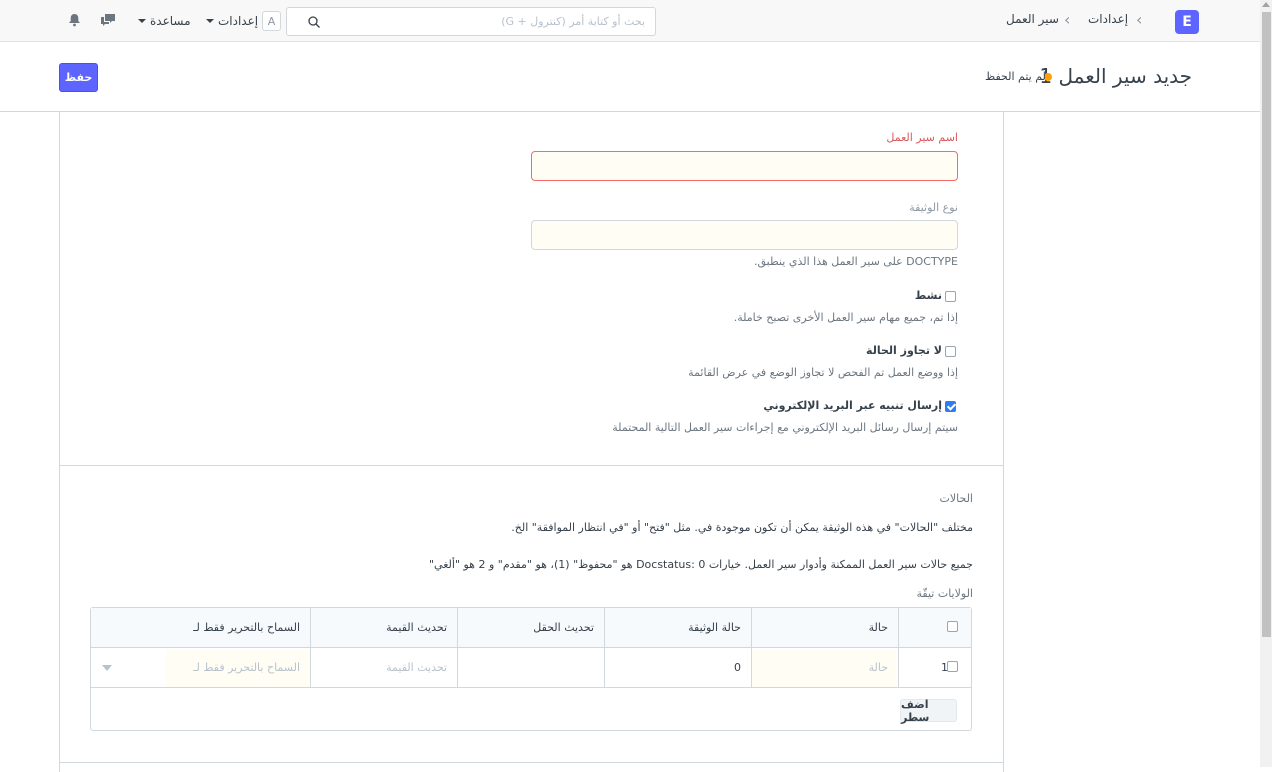  I want to click on status-text: لم يتم الحفظ, so click(1015, 76).